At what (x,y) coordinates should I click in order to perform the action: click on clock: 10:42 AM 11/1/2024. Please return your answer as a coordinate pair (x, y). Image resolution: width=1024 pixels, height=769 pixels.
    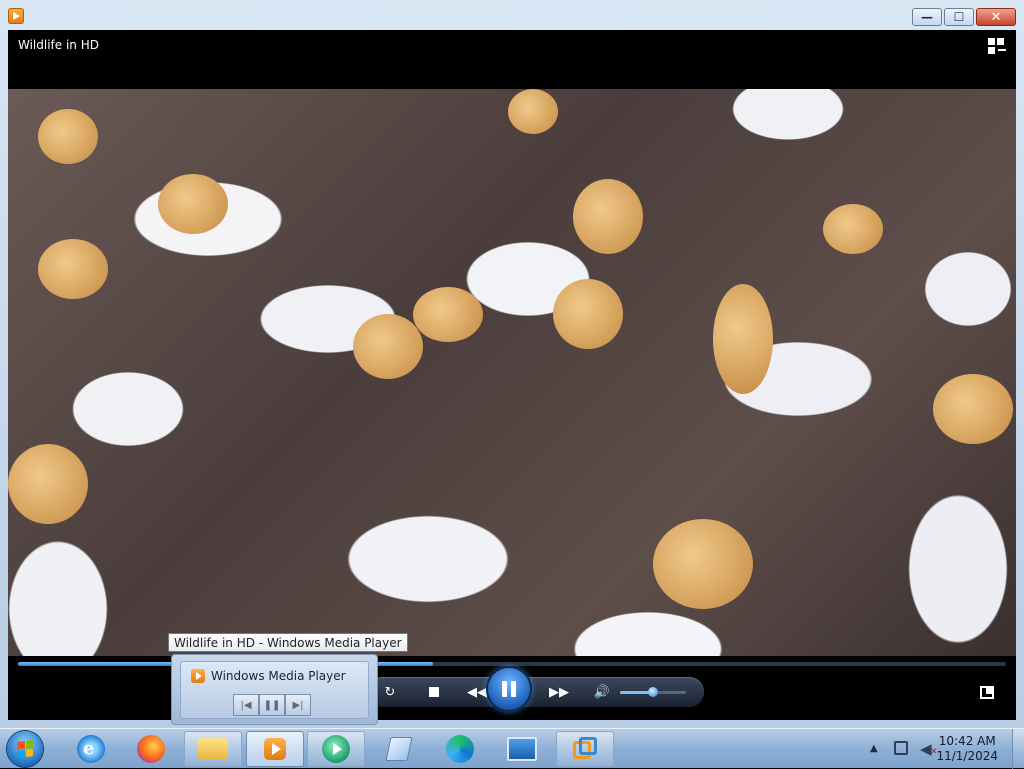
    Looking at the image, I should click on (967, 749).